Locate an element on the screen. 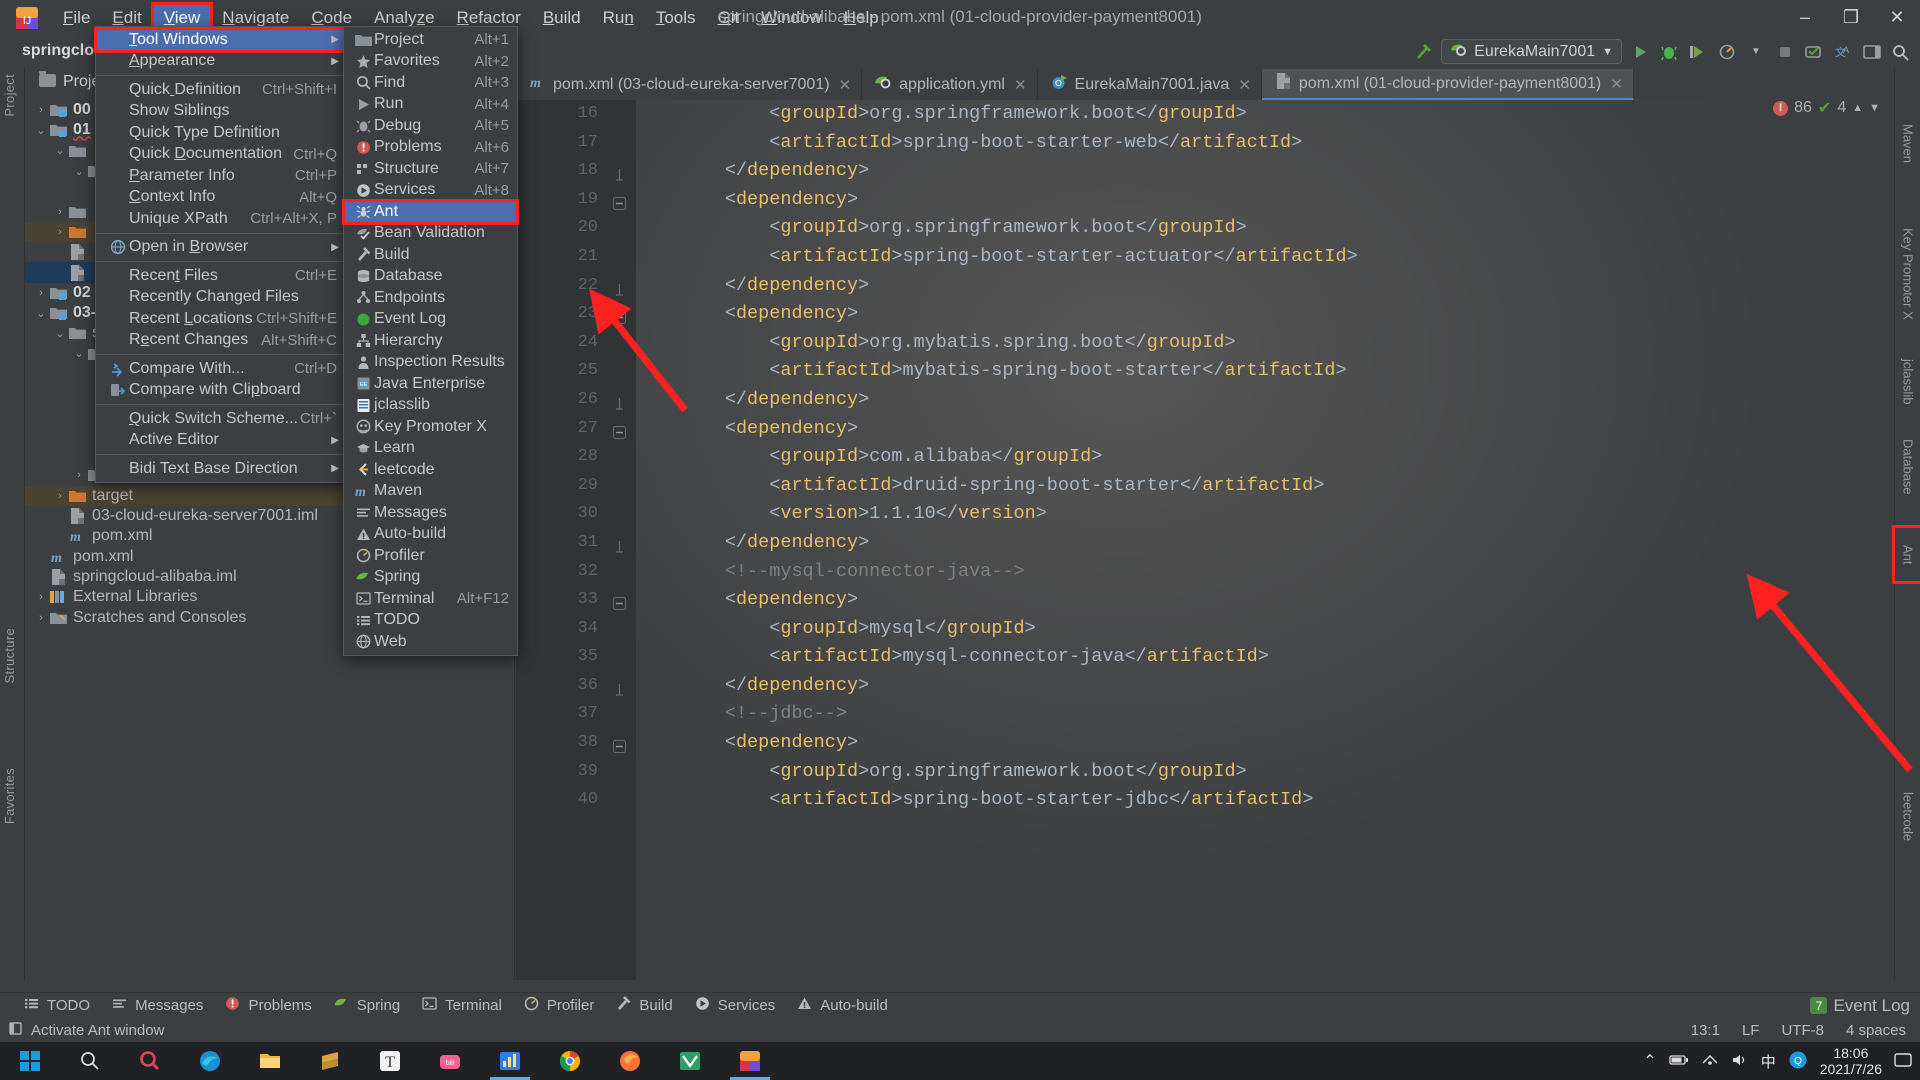  edge-icon is located at coordinates (210, 1061).